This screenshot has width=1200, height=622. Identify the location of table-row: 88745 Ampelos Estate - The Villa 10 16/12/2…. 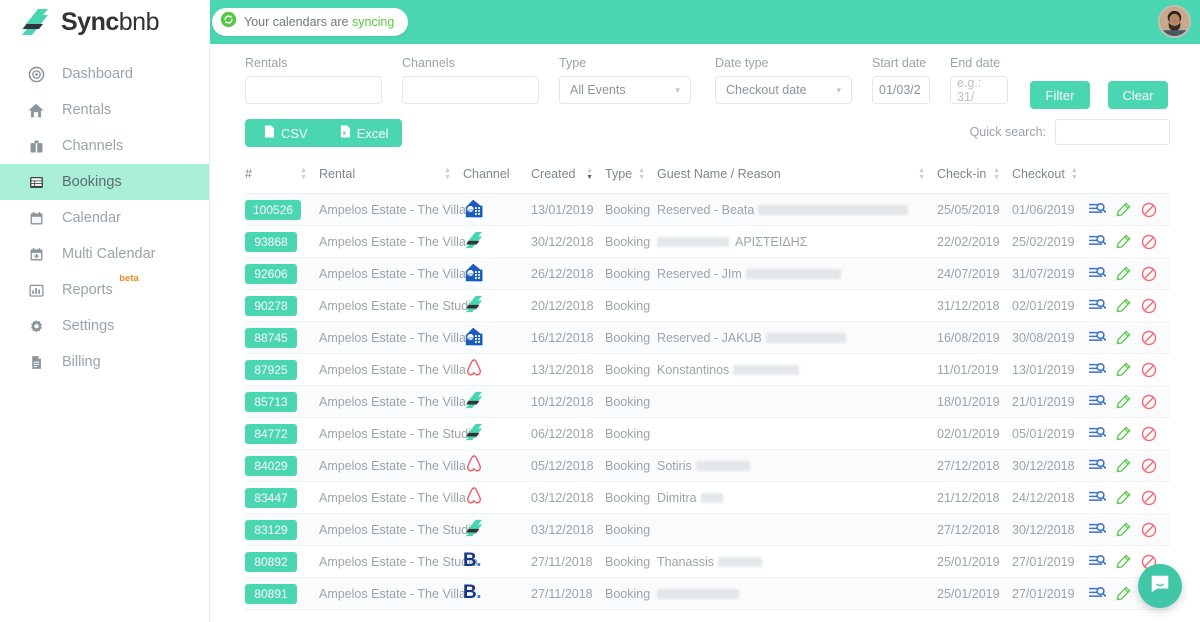
(707, 337).